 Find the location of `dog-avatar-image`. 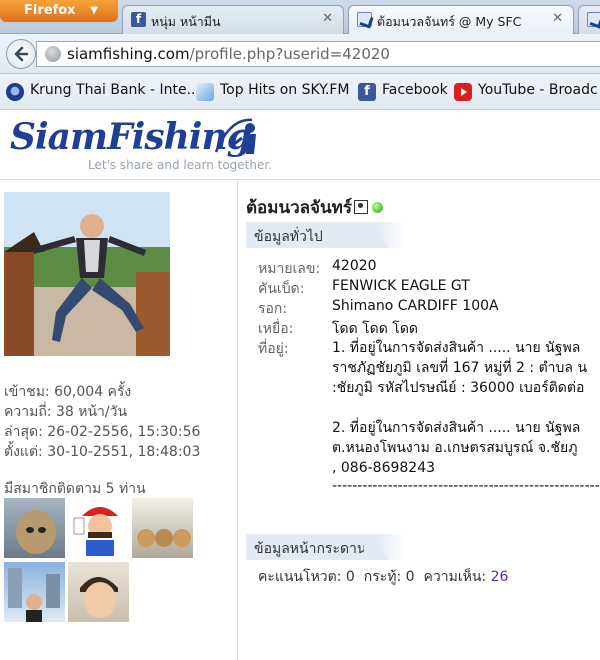

dog-avatar-image is located at coordinates (36, 532).